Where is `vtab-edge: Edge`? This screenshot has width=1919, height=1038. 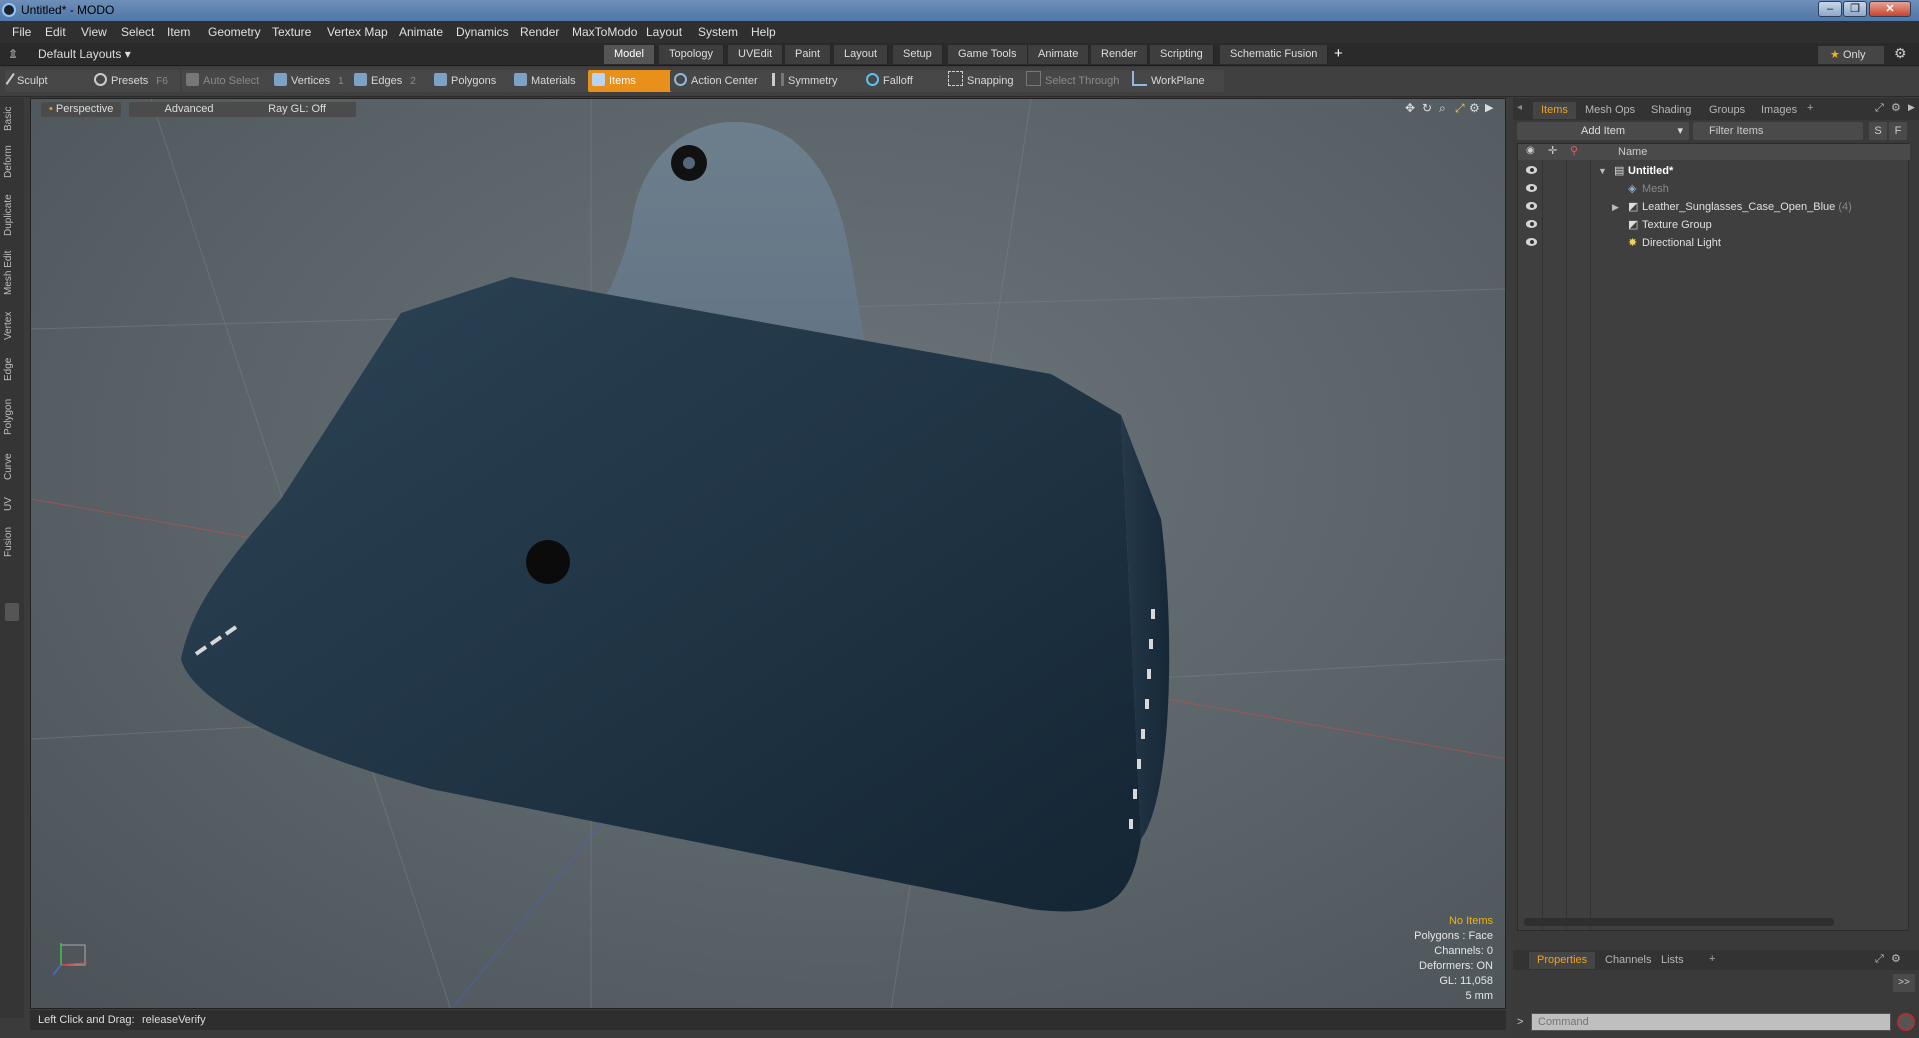 vtab-edge: Edge is located at coordinates (11, 369).